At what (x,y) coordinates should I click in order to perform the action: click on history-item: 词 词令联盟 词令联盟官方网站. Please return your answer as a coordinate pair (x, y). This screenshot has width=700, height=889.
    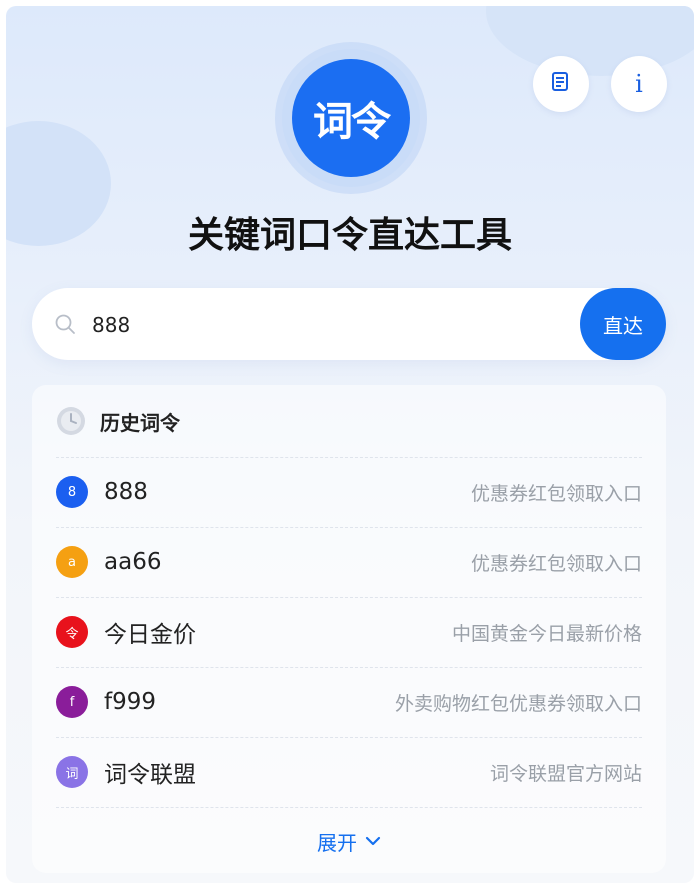
    Looking at the image, I should click on (349, 772).